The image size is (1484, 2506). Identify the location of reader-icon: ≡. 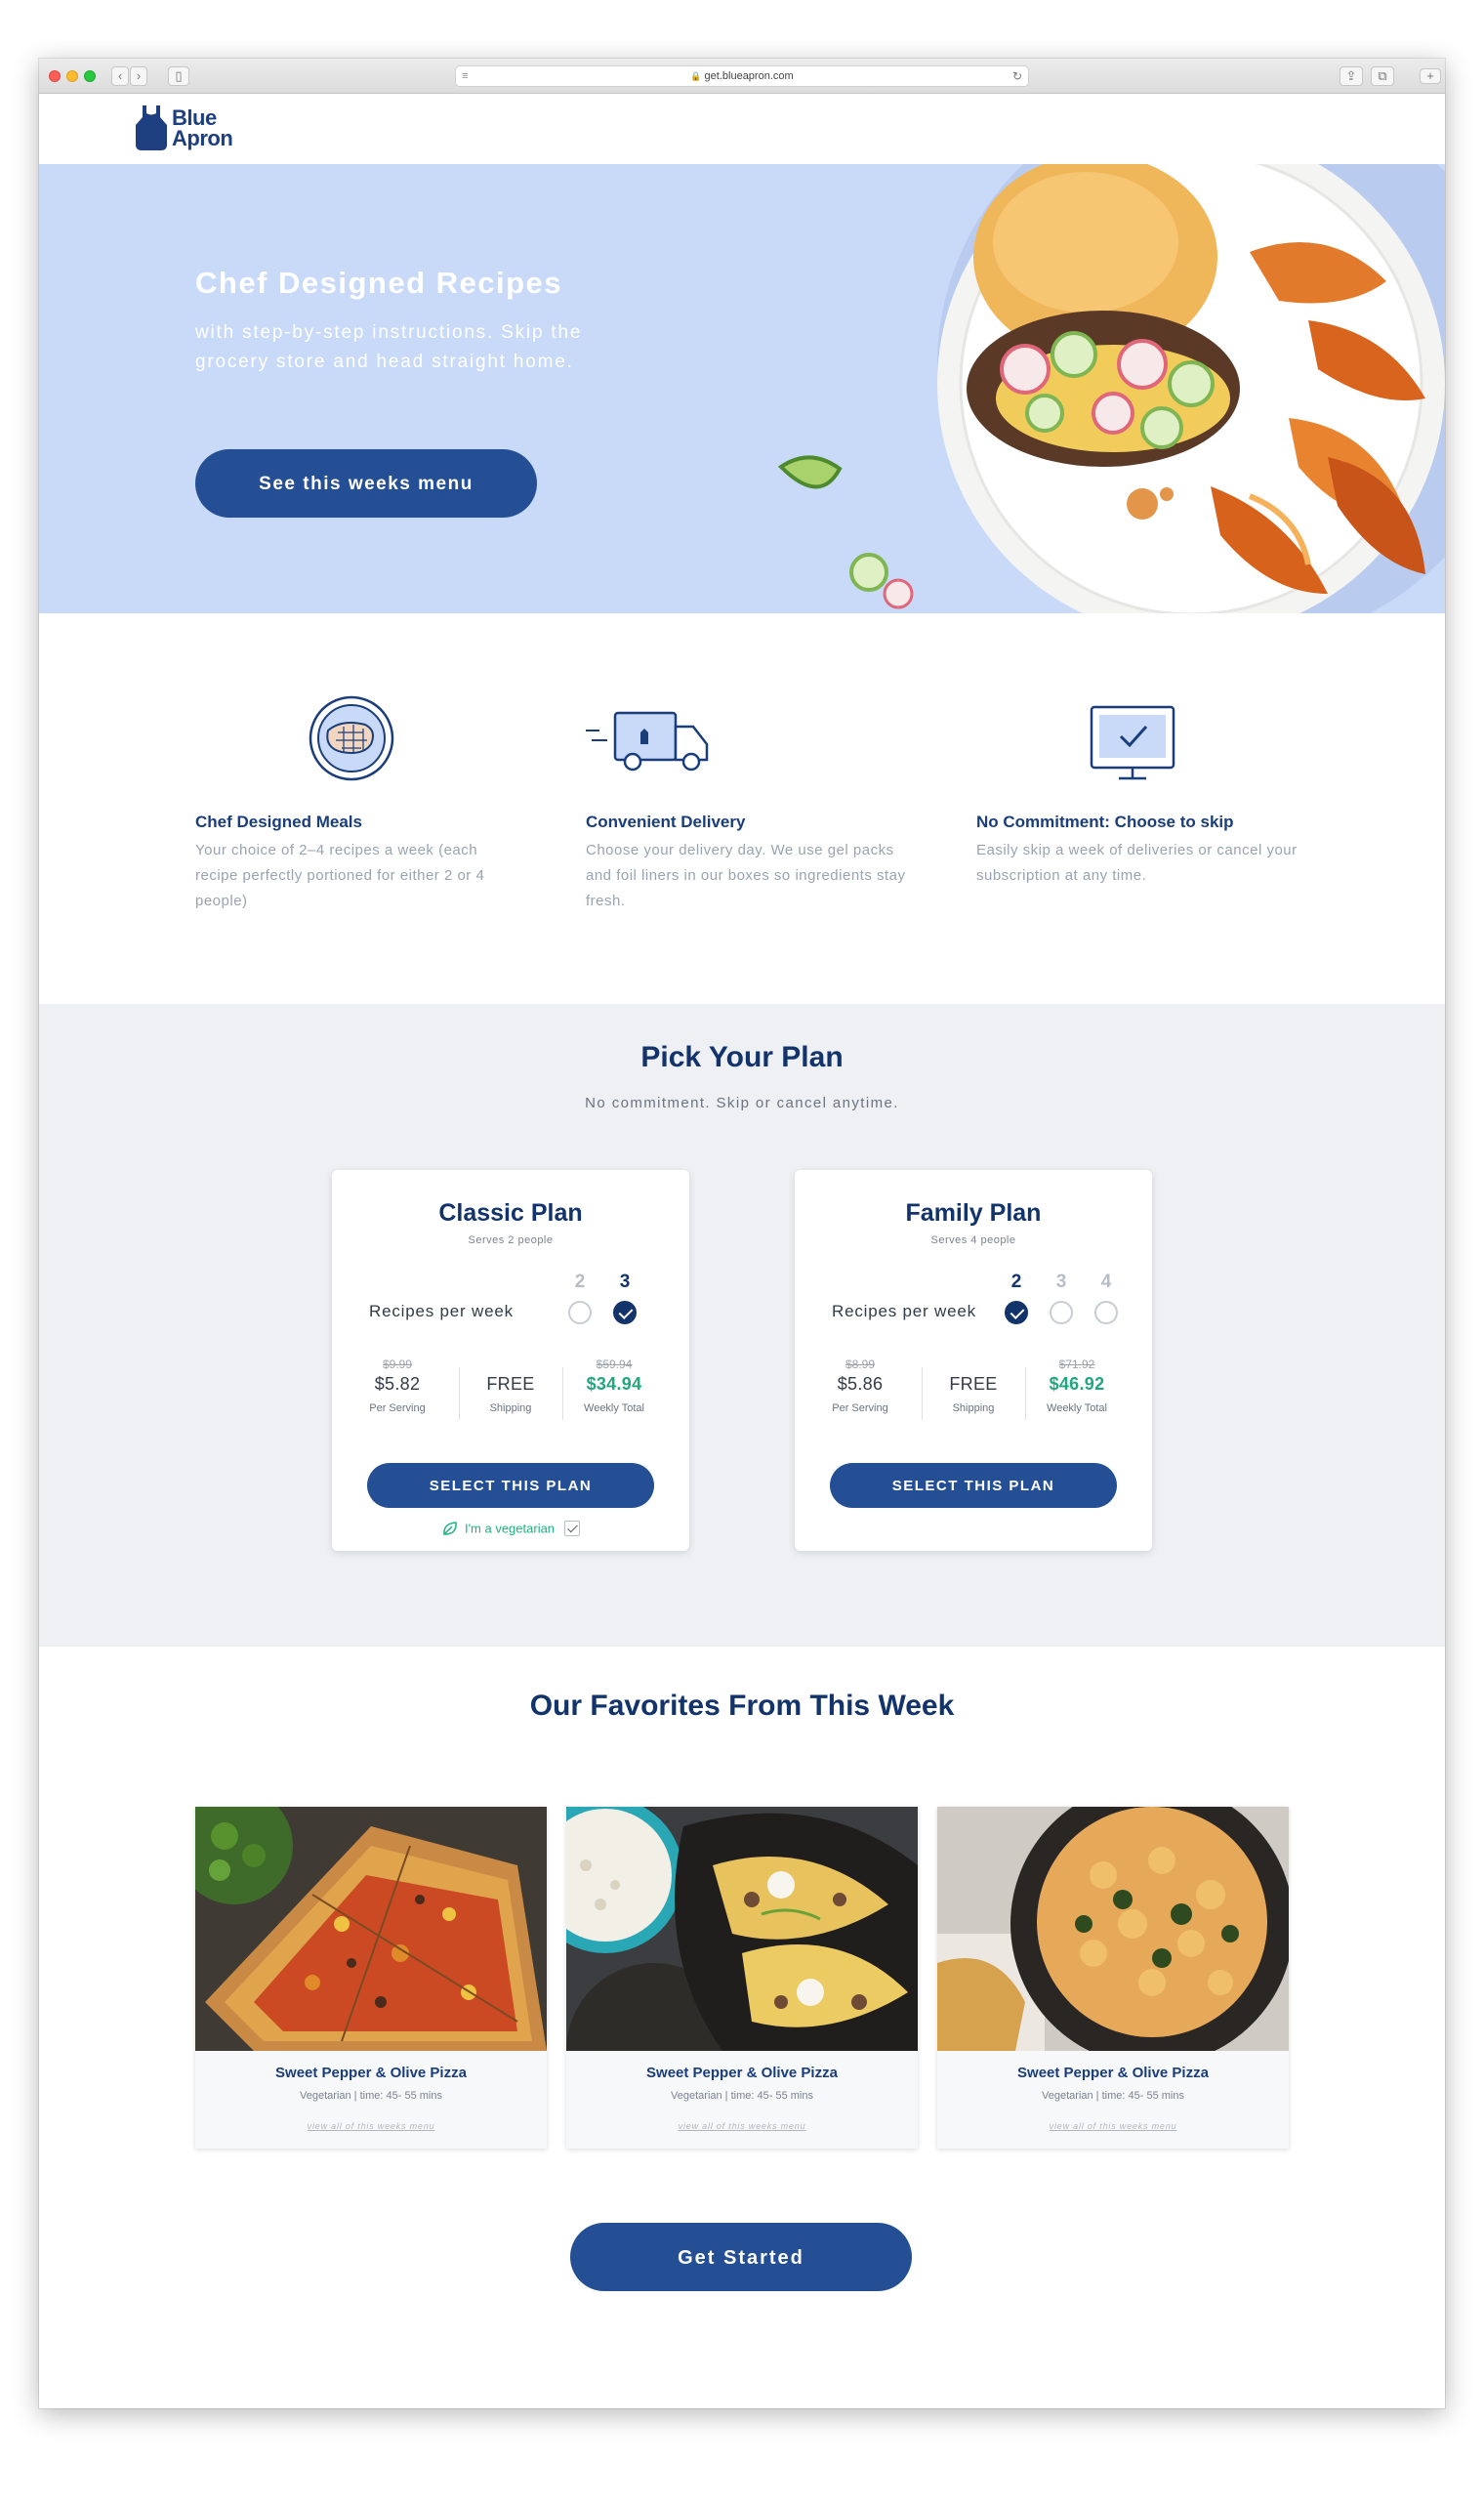
(465, 76).